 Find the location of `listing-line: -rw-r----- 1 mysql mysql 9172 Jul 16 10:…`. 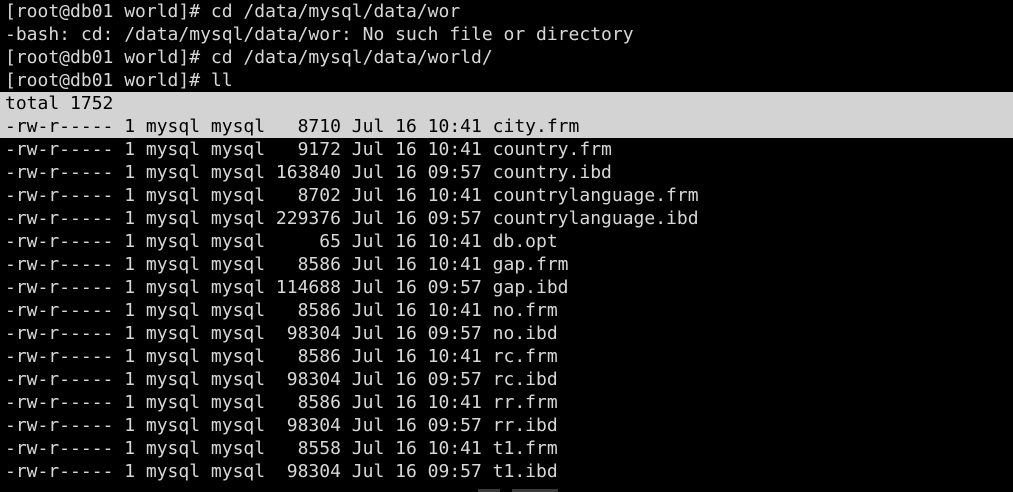

listing-line: -rw-r----- 1 mysql mysql 9172 Jul 16 10:… is located at coordinates (308, 149).